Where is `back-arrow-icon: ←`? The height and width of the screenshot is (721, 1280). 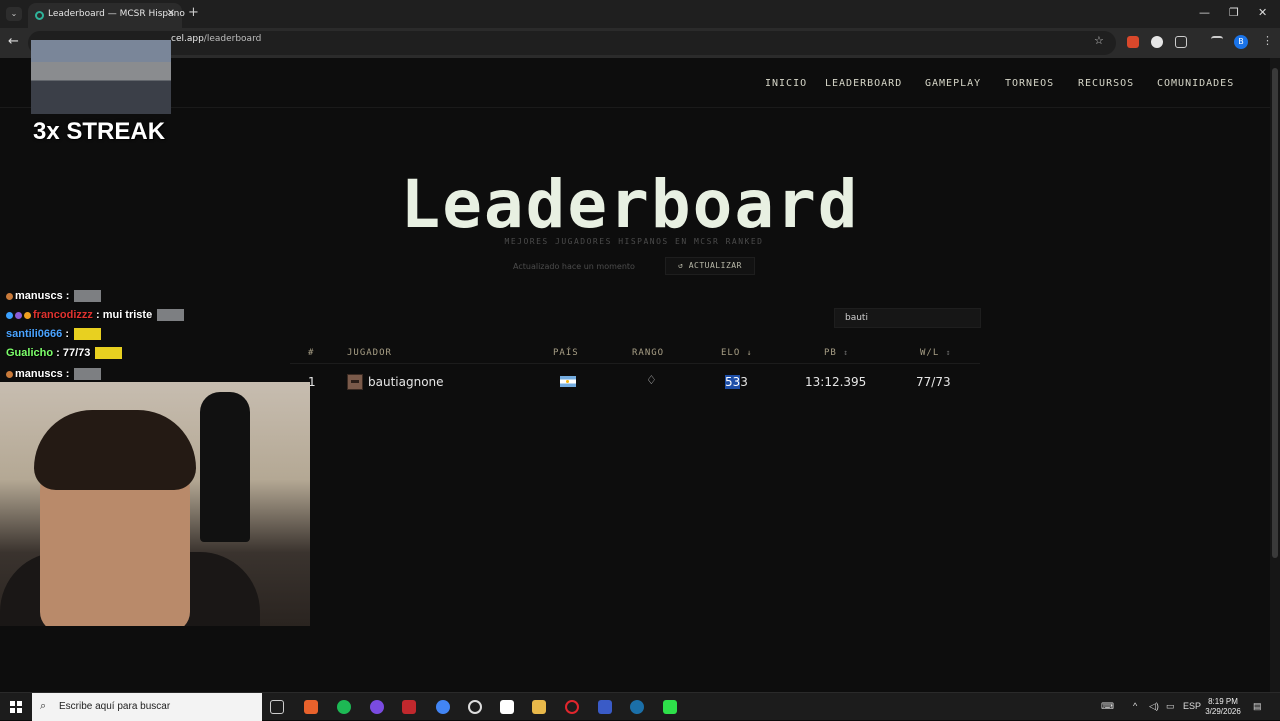 back-arrow-icon: ← is located at coordinates (13, 41).